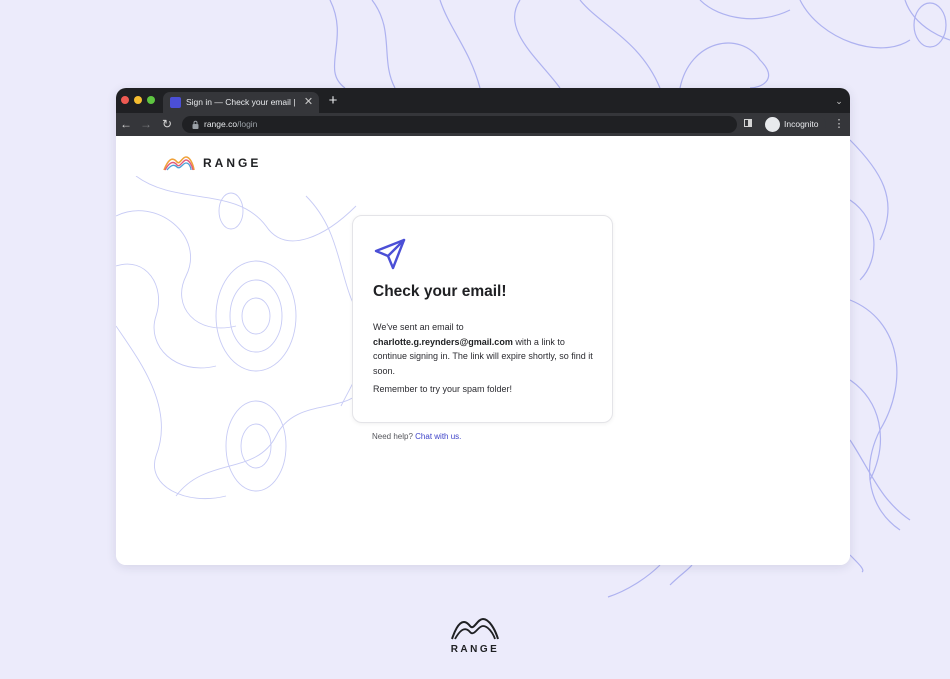 This screenshot has width=950, height=679. What do you see at coordinates (438, 436) in the screenshot?
I see `chat-with-us-link: Chat with us.` at bounding box center [438, 436].